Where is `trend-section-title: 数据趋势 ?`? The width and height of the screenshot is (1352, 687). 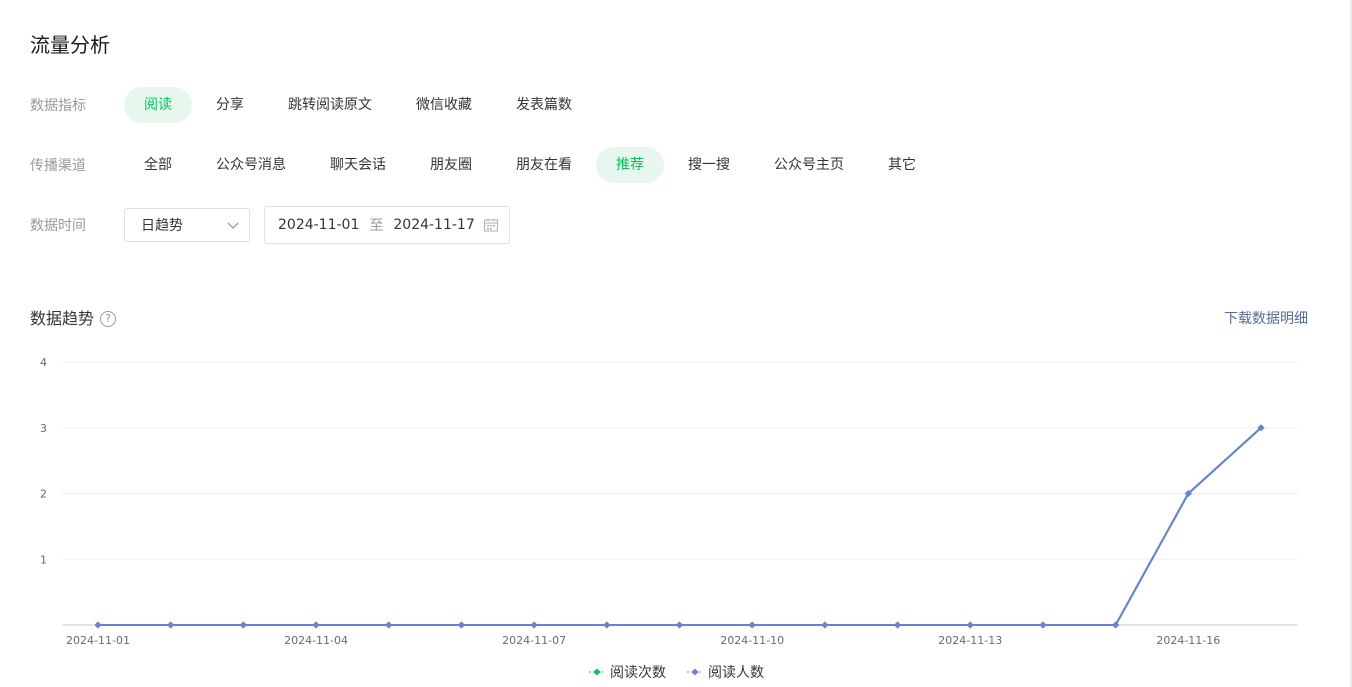 trend-section-title: 数据趋势 ? is located at coordinates (73, 319).